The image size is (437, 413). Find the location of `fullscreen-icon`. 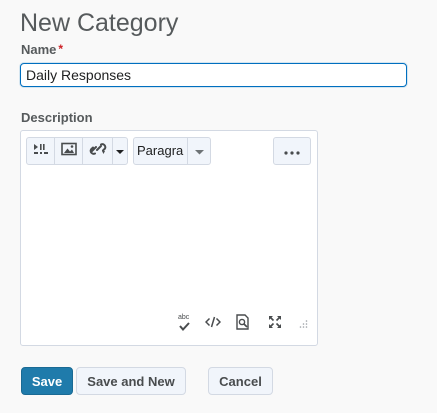

fullscreen-icon is located at coordinates (275, 324).